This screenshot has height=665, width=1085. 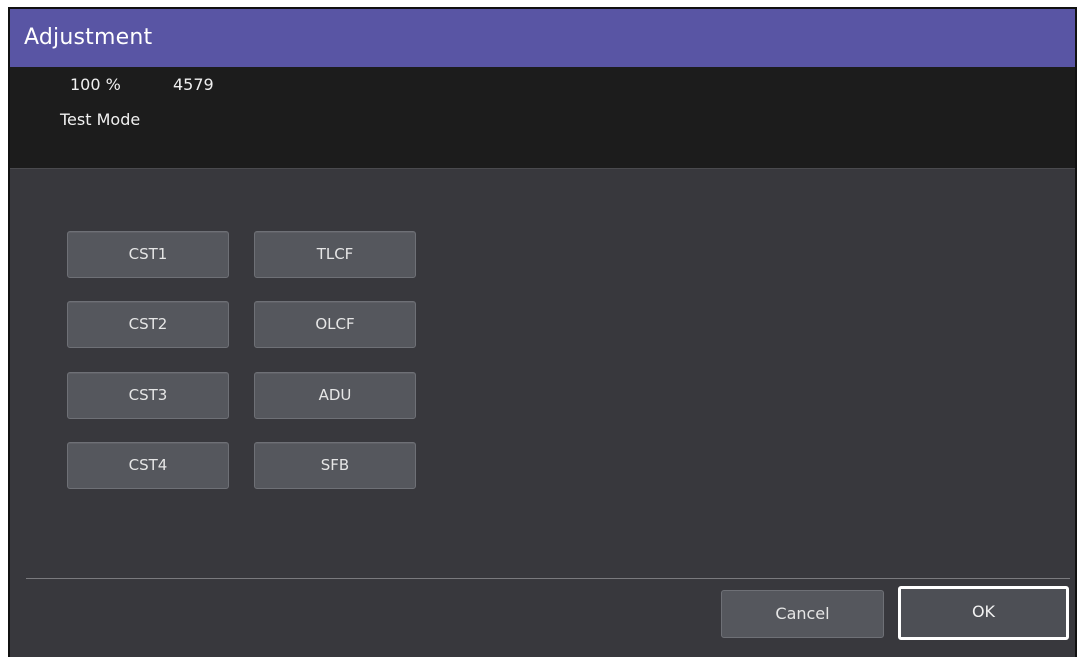 I want to click on tray-button-cst3: CST3, so click(x=148, y=395).